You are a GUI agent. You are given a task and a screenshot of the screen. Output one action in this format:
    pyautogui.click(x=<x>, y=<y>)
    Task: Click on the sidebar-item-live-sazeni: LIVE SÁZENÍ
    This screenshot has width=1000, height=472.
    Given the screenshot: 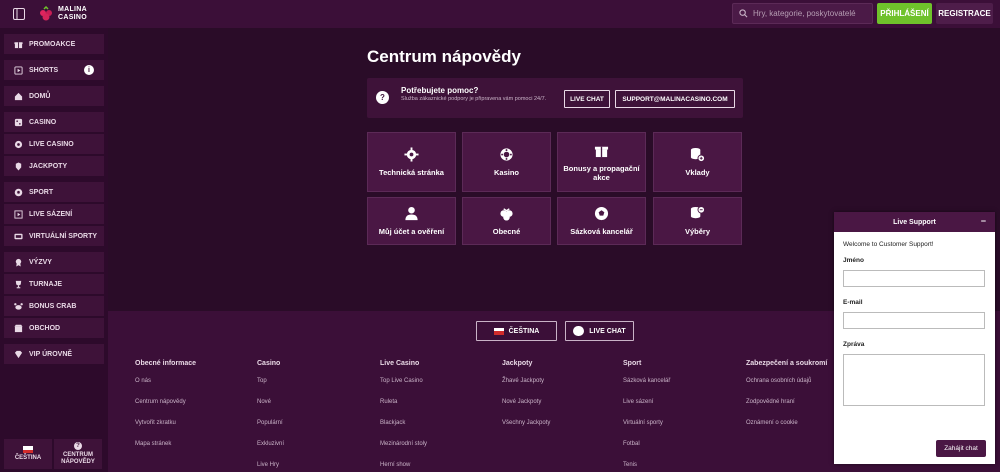 What is the action you would take?
    pyautogui.click(x=54, y=214)
    